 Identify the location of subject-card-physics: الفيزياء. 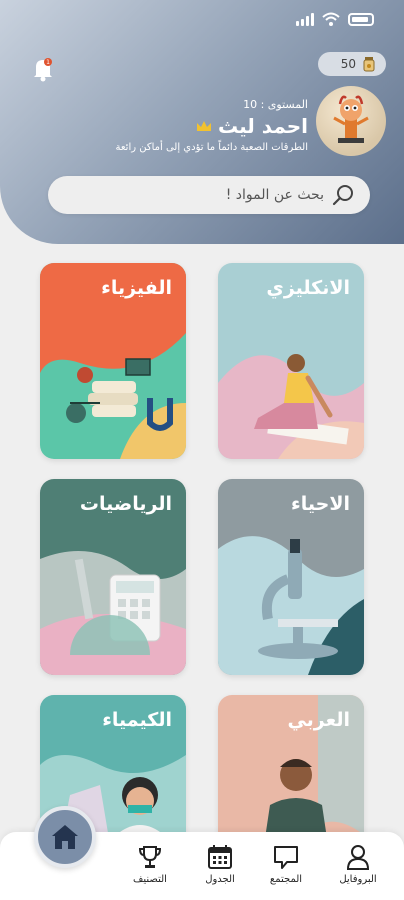
(113, 361).